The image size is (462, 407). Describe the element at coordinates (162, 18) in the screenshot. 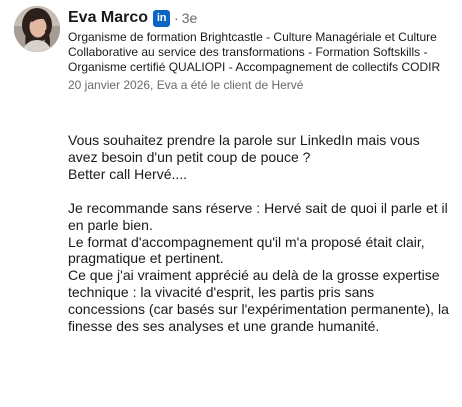

I see `linkedin-icon: in` at that location.